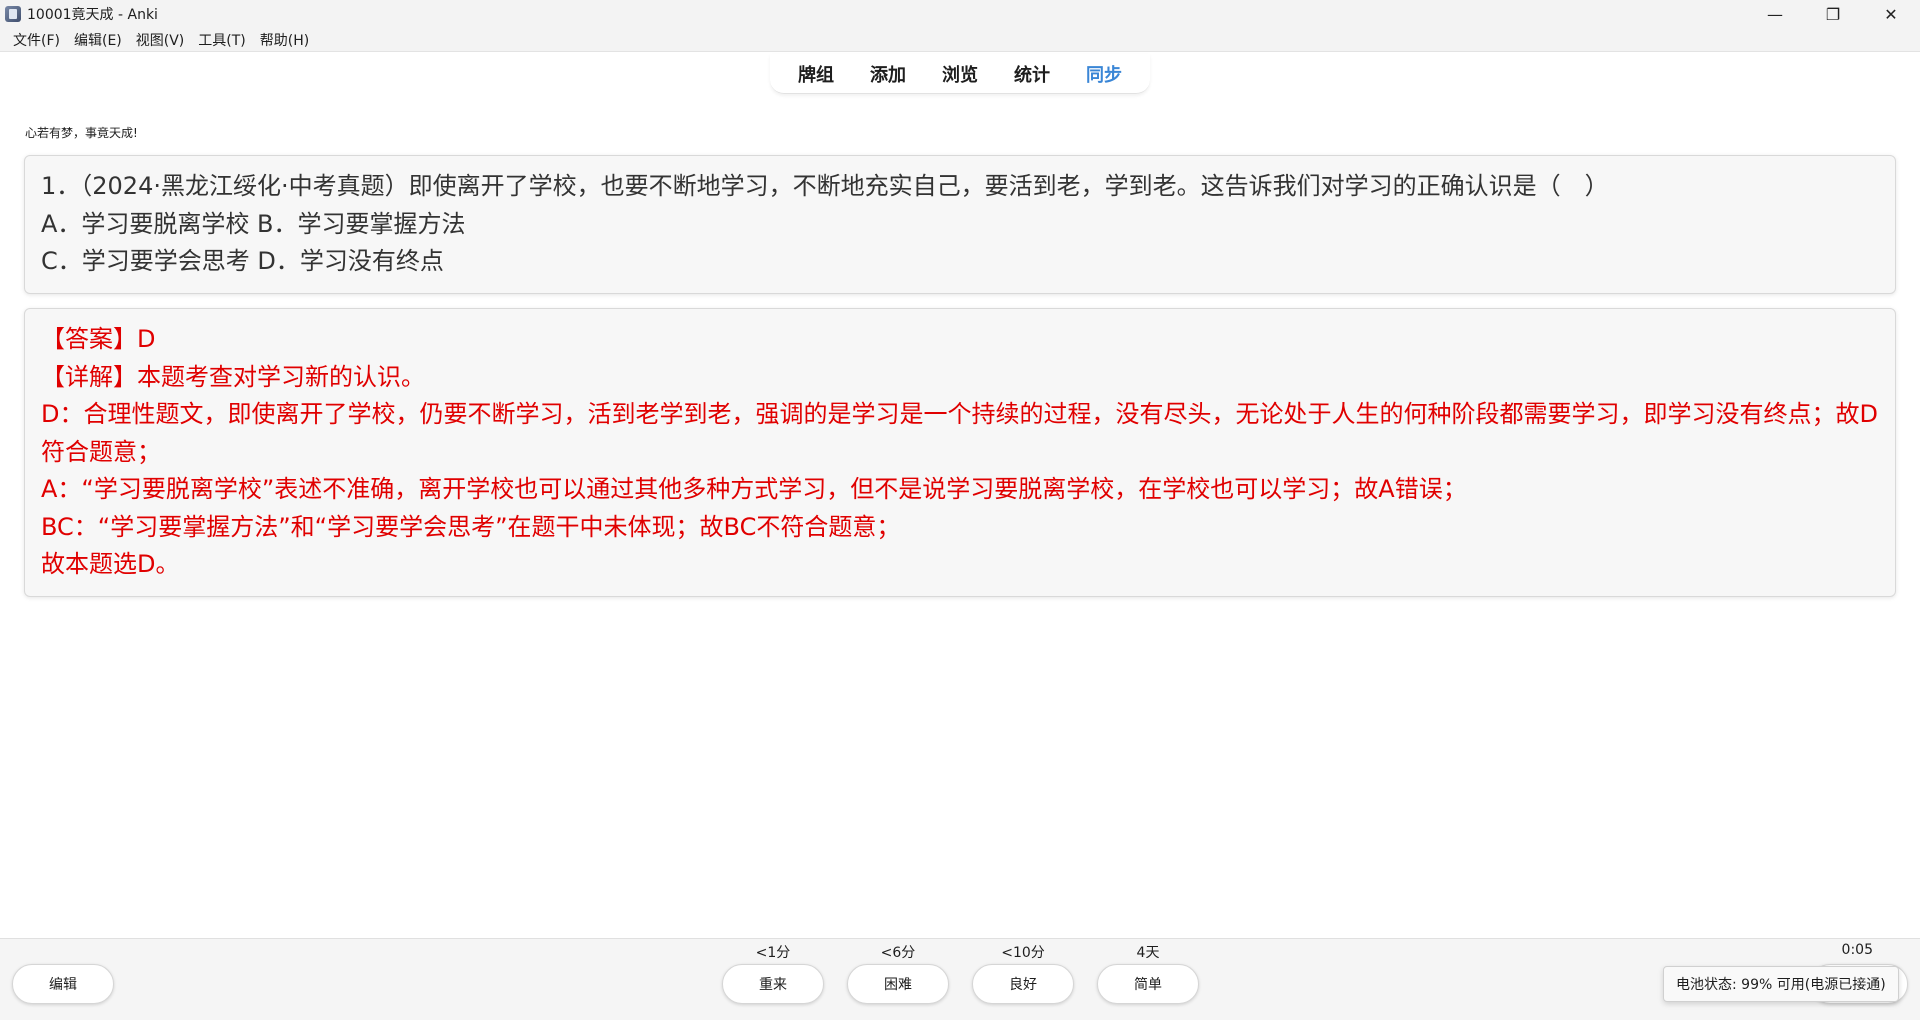 This screenshot has height=1020, width=1920. I want to click on toolbar-stats: 统计, so click(1032, 74).